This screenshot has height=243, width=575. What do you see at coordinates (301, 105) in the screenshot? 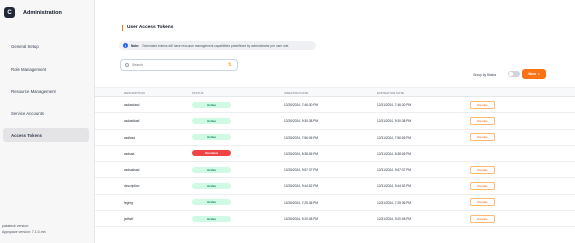
I see `cell-creation-date: 12/26/2024, 7:46:30 PM` at bounding box center [301, 105].